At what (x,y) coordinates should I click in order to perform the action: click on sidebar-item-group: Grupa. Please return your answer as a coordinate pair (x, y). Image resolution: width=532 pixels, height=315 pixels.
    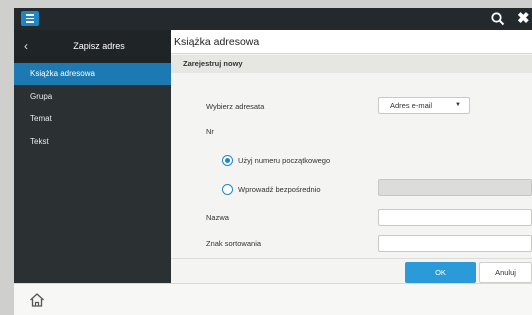
    Looking at the image, I should click on (92, 97).